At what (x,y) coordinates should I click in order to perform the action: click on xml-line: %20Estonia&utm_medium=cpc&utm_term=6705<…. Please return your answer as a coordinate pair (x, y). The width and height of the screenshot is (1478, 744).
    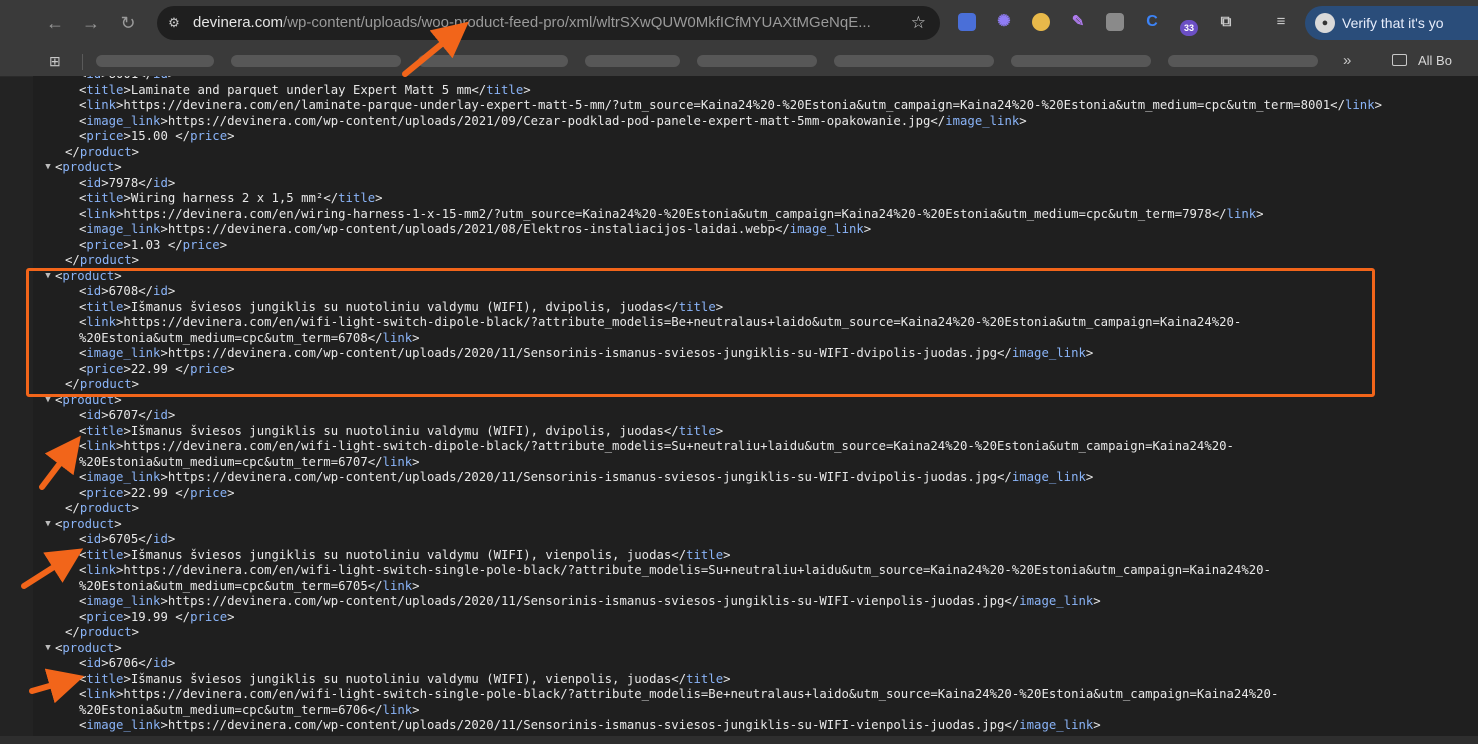
    Looking at the image, I should click on (249, 586).